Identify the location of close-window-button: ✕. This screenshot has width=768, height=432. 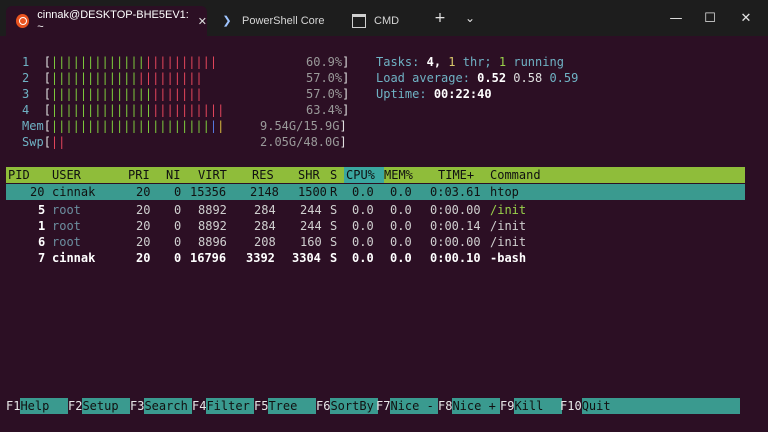
(746, 18).